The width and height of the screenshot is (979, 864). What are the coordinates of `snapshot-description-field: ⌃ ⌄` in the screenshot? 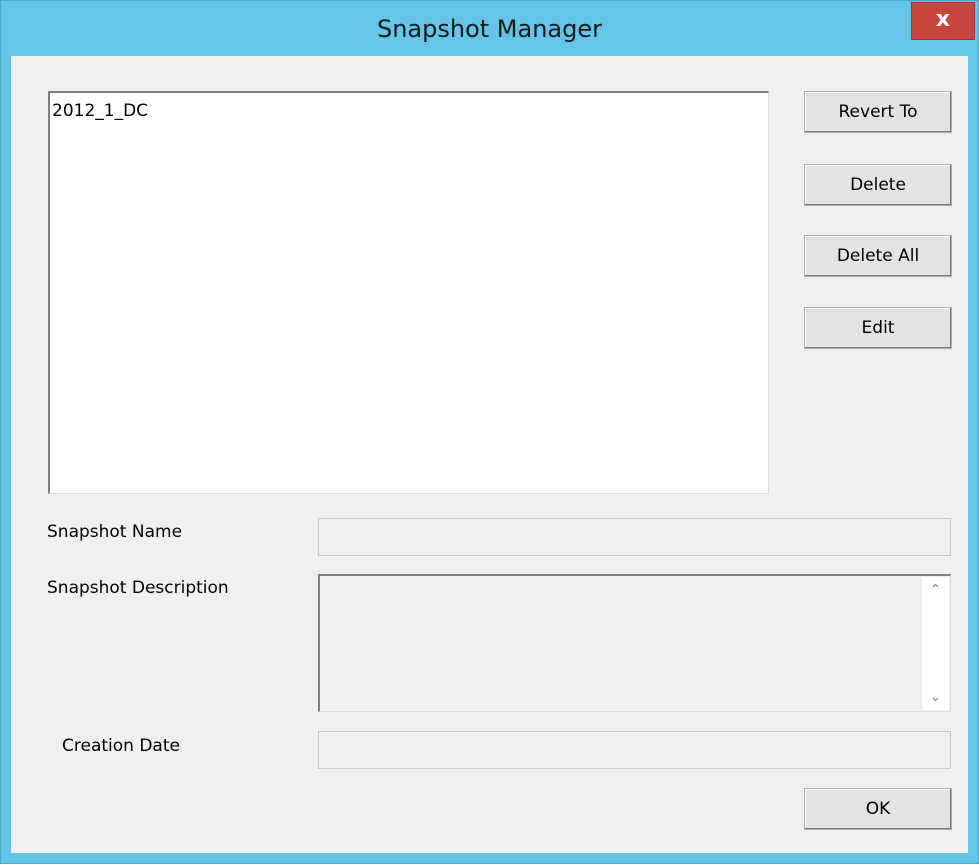 It's located at (634, 643).